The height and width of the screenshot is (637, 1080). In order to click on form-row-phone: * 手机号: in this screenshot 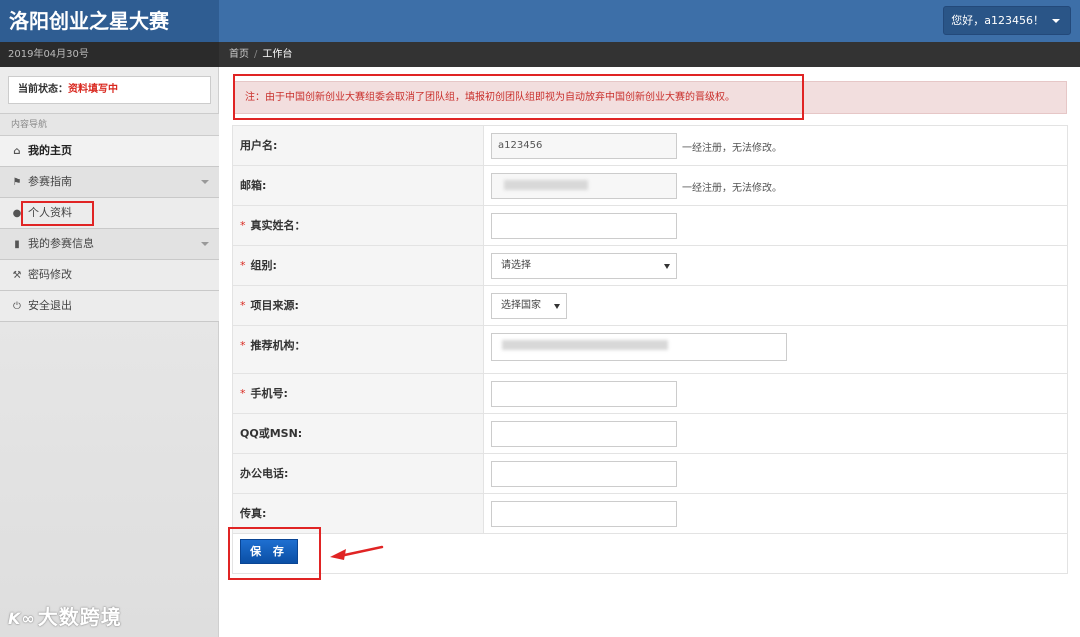, I will do `click(650, 393)`.